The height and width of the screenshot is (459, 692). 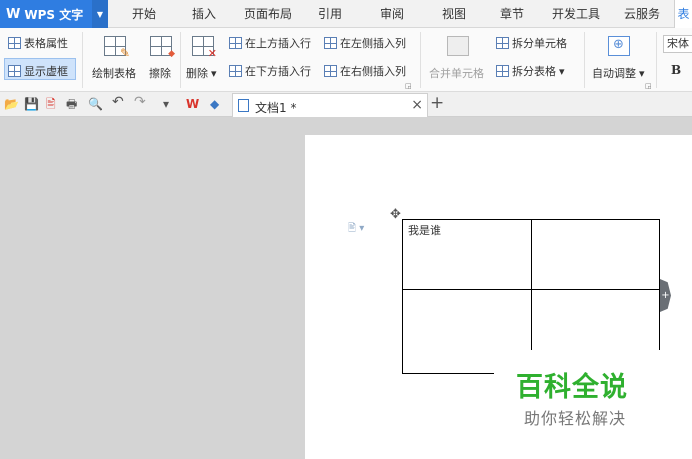 What do you see at coordinates (46, 43) in the screenshot?
I see `table-properties-label: 表格属性` at bounding box center [46, 43].